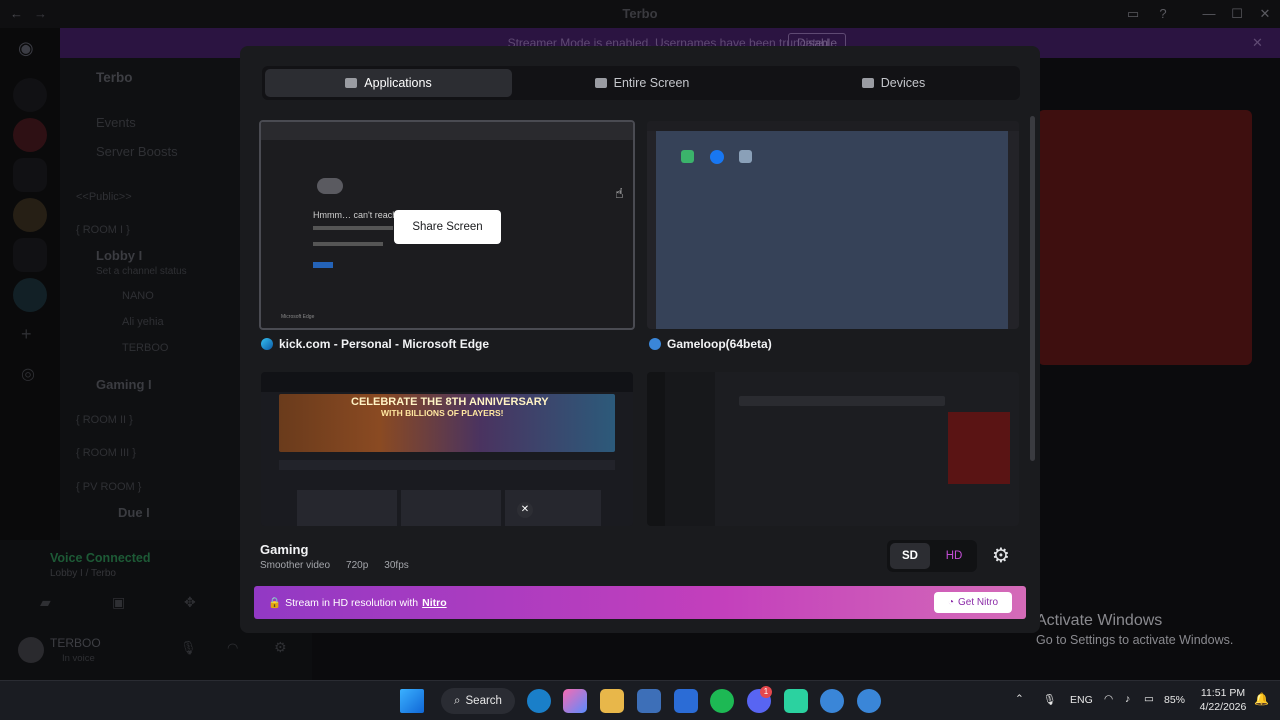 This screenshot has height=720, width=1280. I want to click on get-nitro-button: ◔ Get Nitro, so click(973, 602).